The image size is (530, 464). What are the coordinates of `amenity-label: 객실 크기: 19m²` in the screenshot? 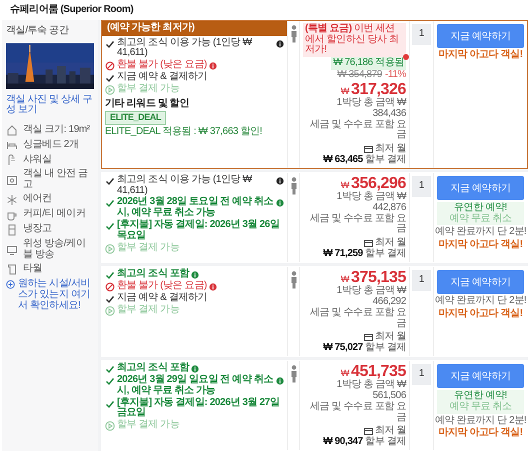 It's located at (56, 130).